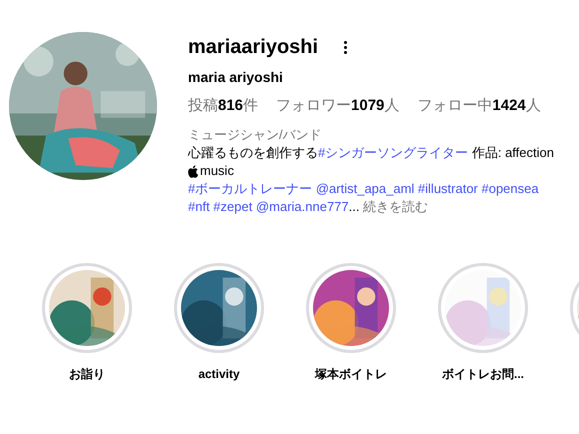 Image resolution: width=579 pixels, height=434 pixels. What do you see at coordinates (236, 77) in the screenshot?
I see `display-name: maria ariyoshi` at bounding box center [236, 77].